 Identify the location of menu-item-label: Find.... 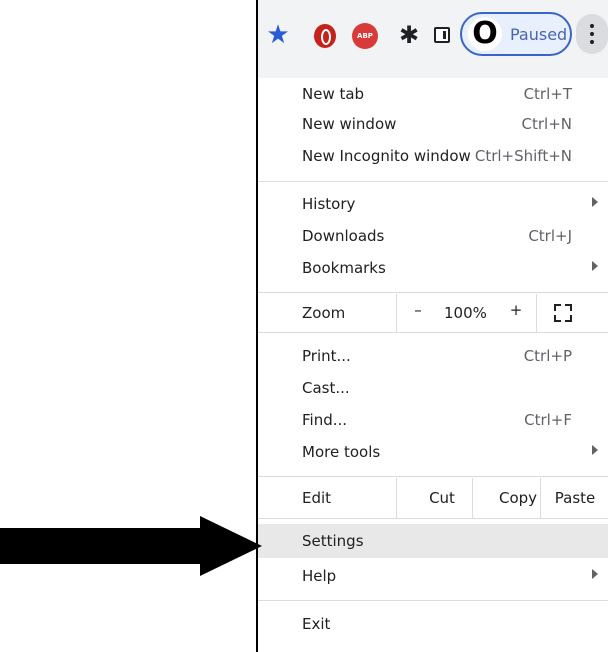
(325, 420).